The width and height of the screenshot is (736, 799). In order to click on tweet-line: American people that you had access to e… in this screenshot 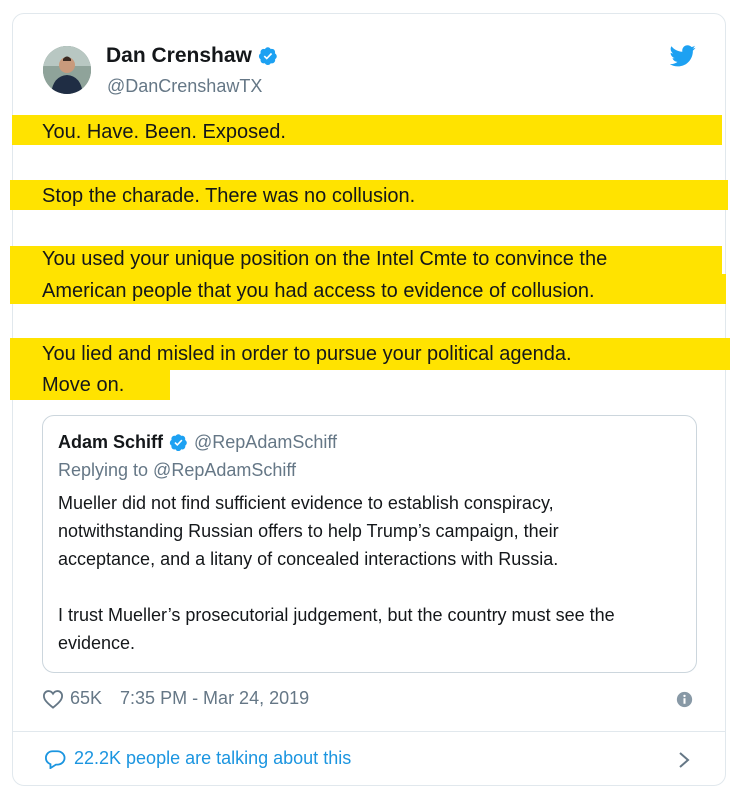, I will do `click(318, 291)`.